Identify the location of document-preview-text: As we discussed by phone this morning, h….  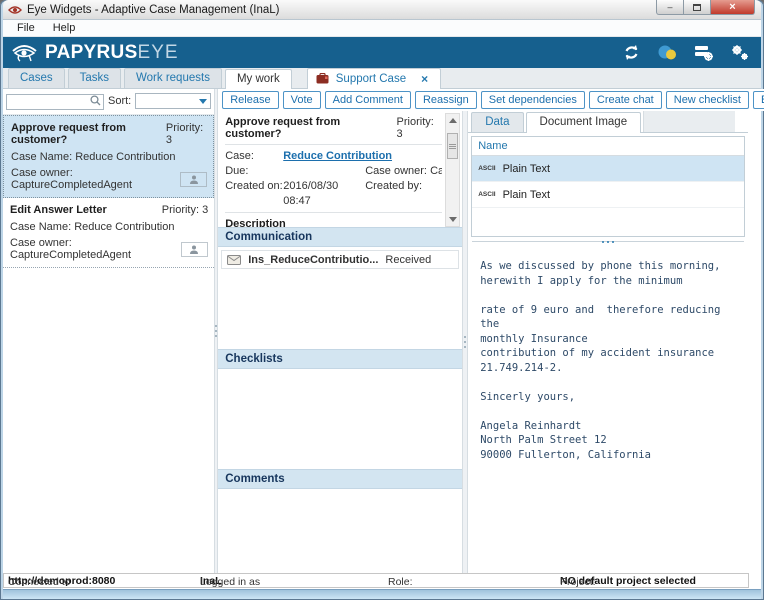
(600, 360).